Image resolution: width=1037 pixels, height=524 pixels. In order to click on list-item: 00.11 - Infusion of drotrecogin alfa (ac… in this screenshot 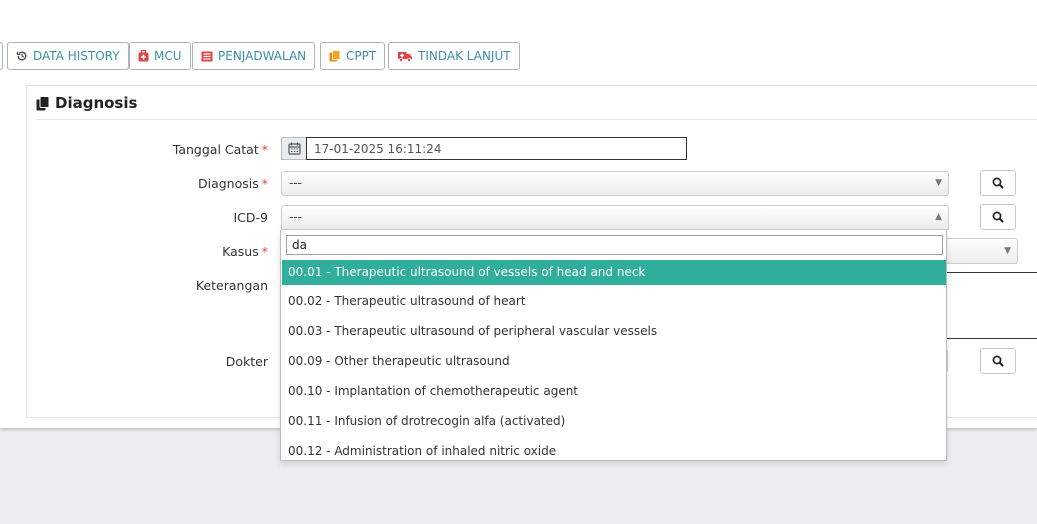, I will do `click(614, 423)`.